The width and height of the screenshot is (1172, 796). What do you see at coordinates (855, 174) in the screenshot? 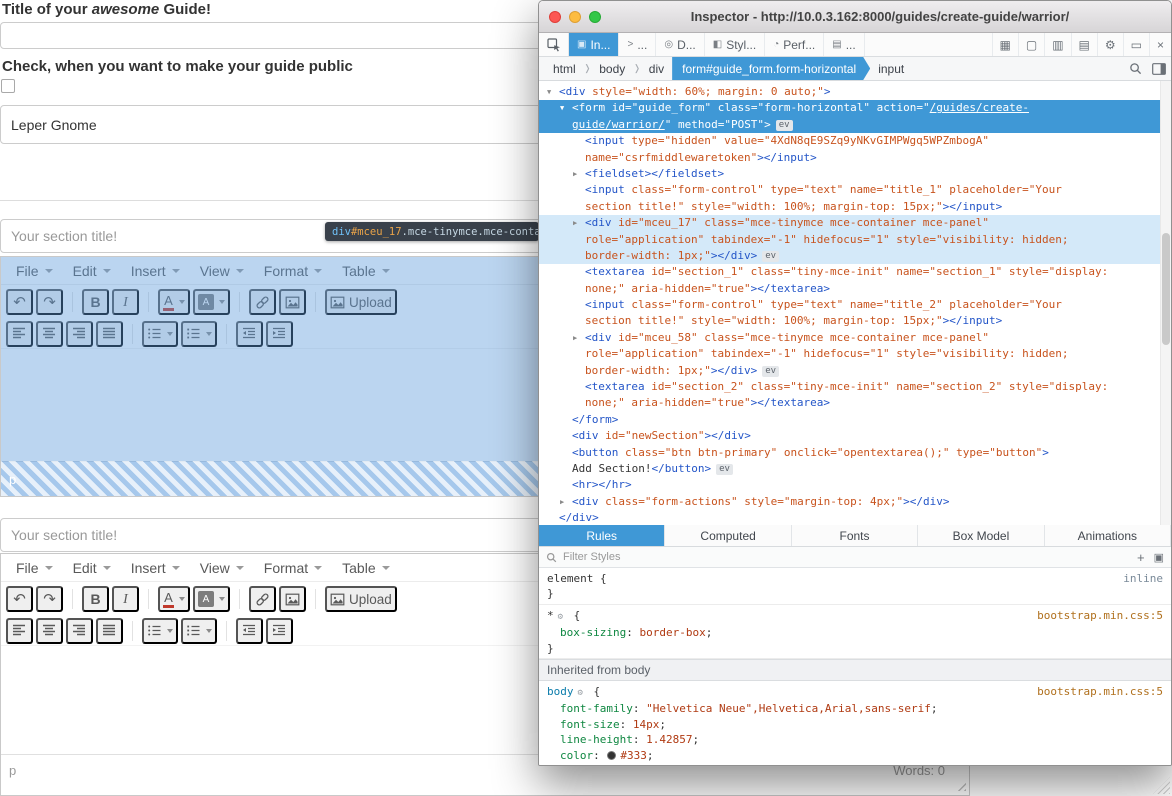
I see `markup-line: ▶ <fieldset></fieldset>` at bounding box center [855, 174].